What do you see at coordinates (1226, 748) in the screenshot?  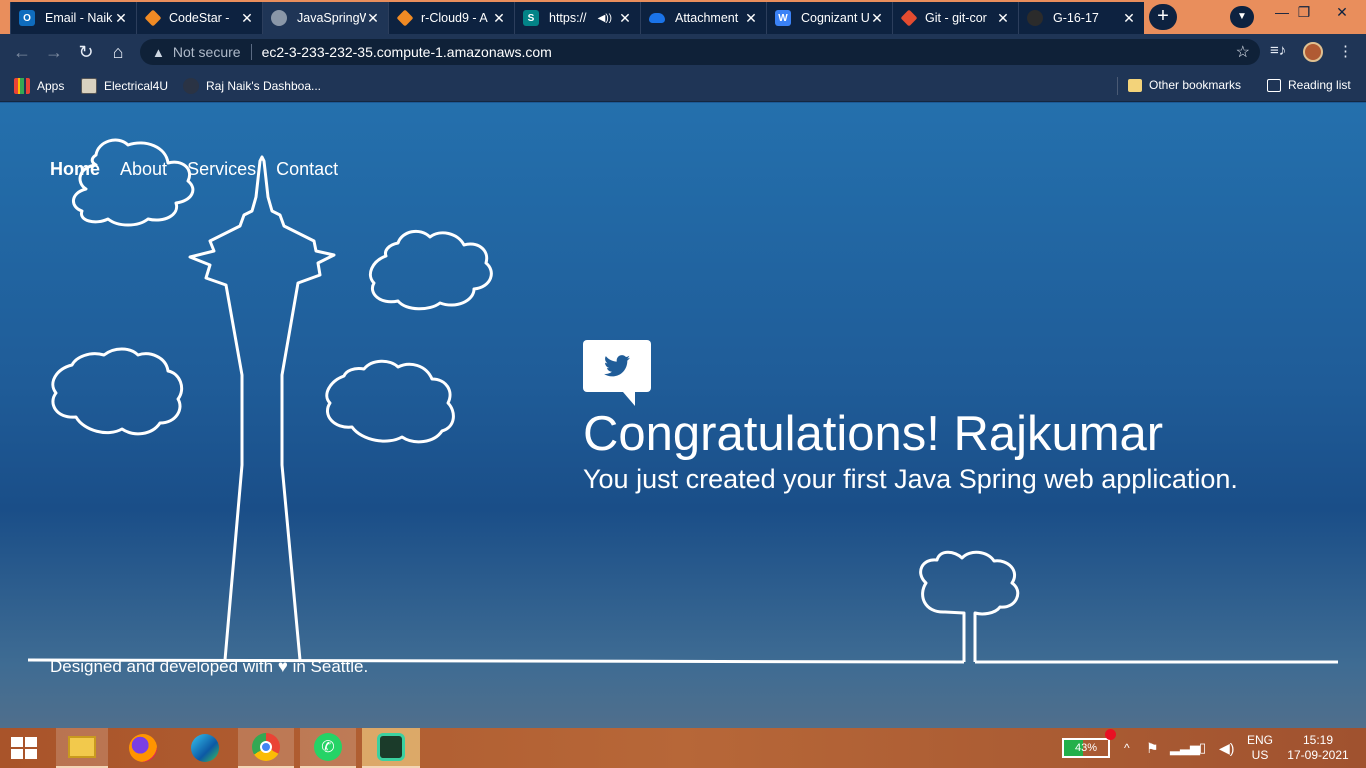 I see `volume-icon: ◀)` at bounding box center [1226, 748].